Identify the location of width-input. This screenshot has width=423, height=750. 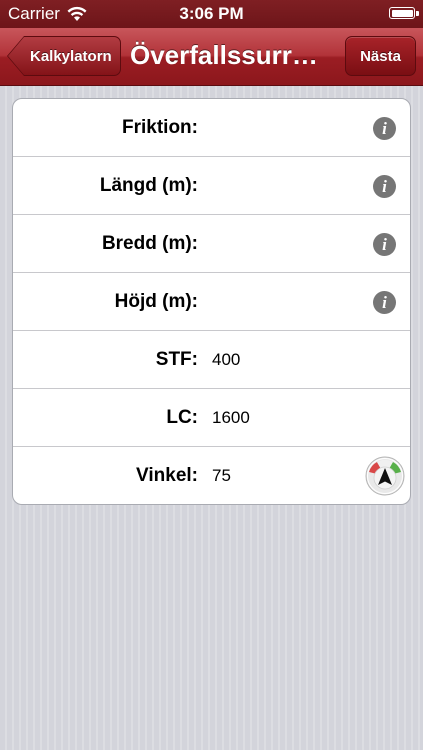
(282, 243).